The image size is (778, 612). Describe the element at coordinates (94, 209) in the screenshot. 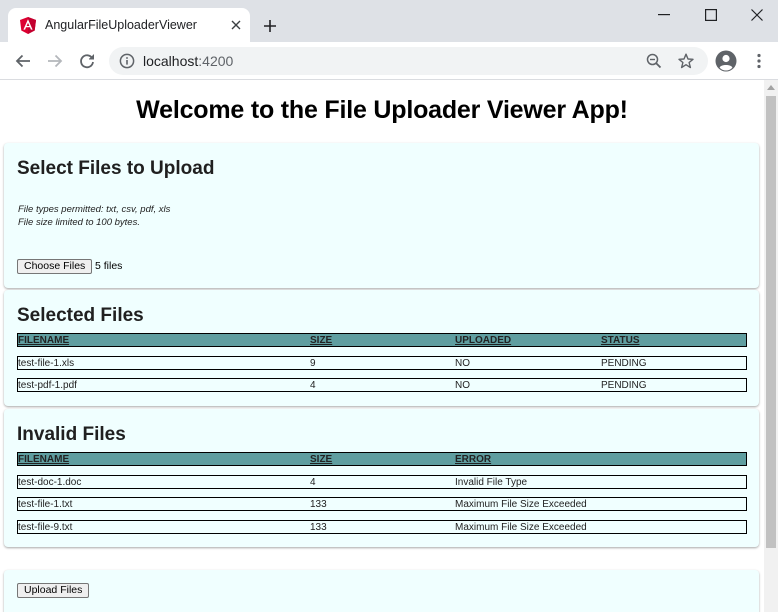

I see `file-types-note: File types permitted: txt, csv, pdf, xls` at that location.